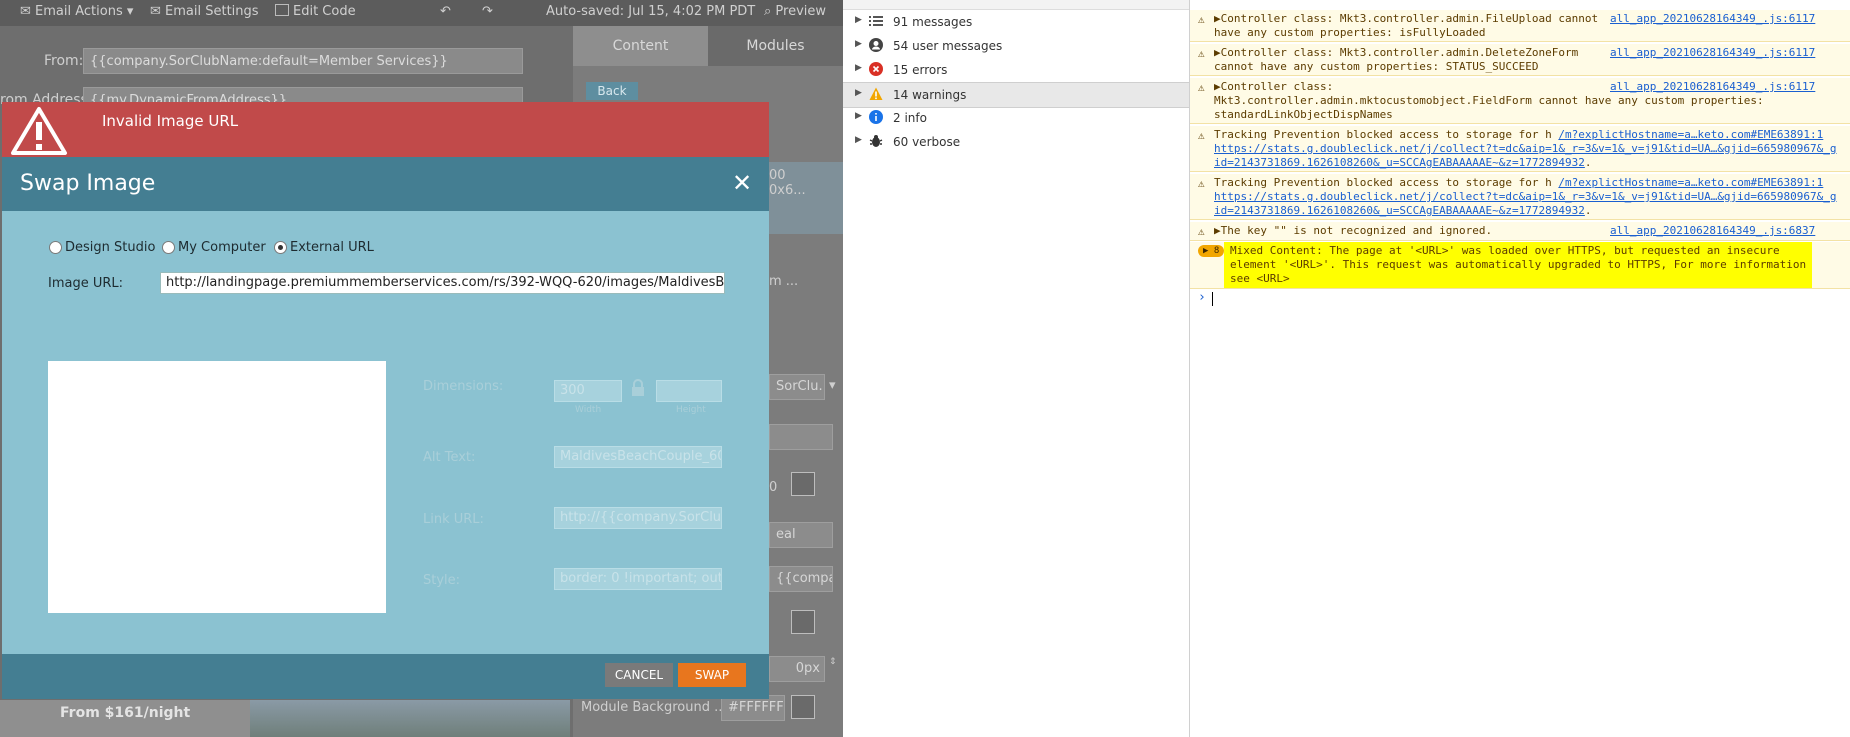 This screenshot has width=1850, height=737. Describe the element at coordinates (1016, 95) in the screenshot. I see `sidebar-item-warnings: ▶ 14 warnings` at that location.